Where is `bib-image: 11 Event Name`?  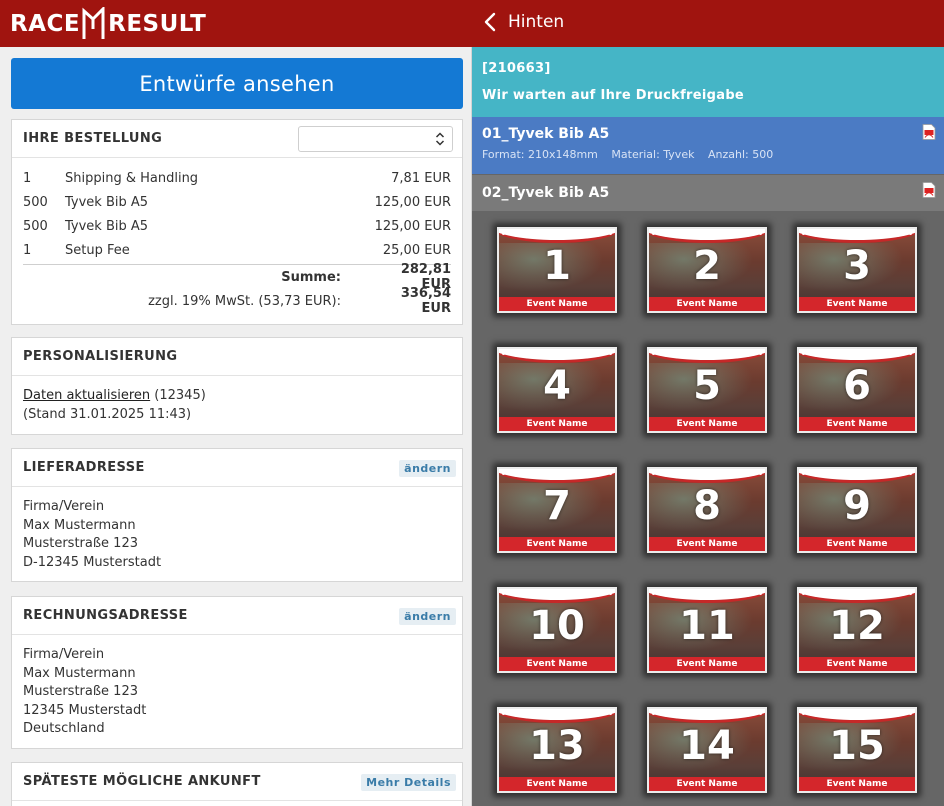 bib-image: 11 Event Name is located at coordinates (707, 630).